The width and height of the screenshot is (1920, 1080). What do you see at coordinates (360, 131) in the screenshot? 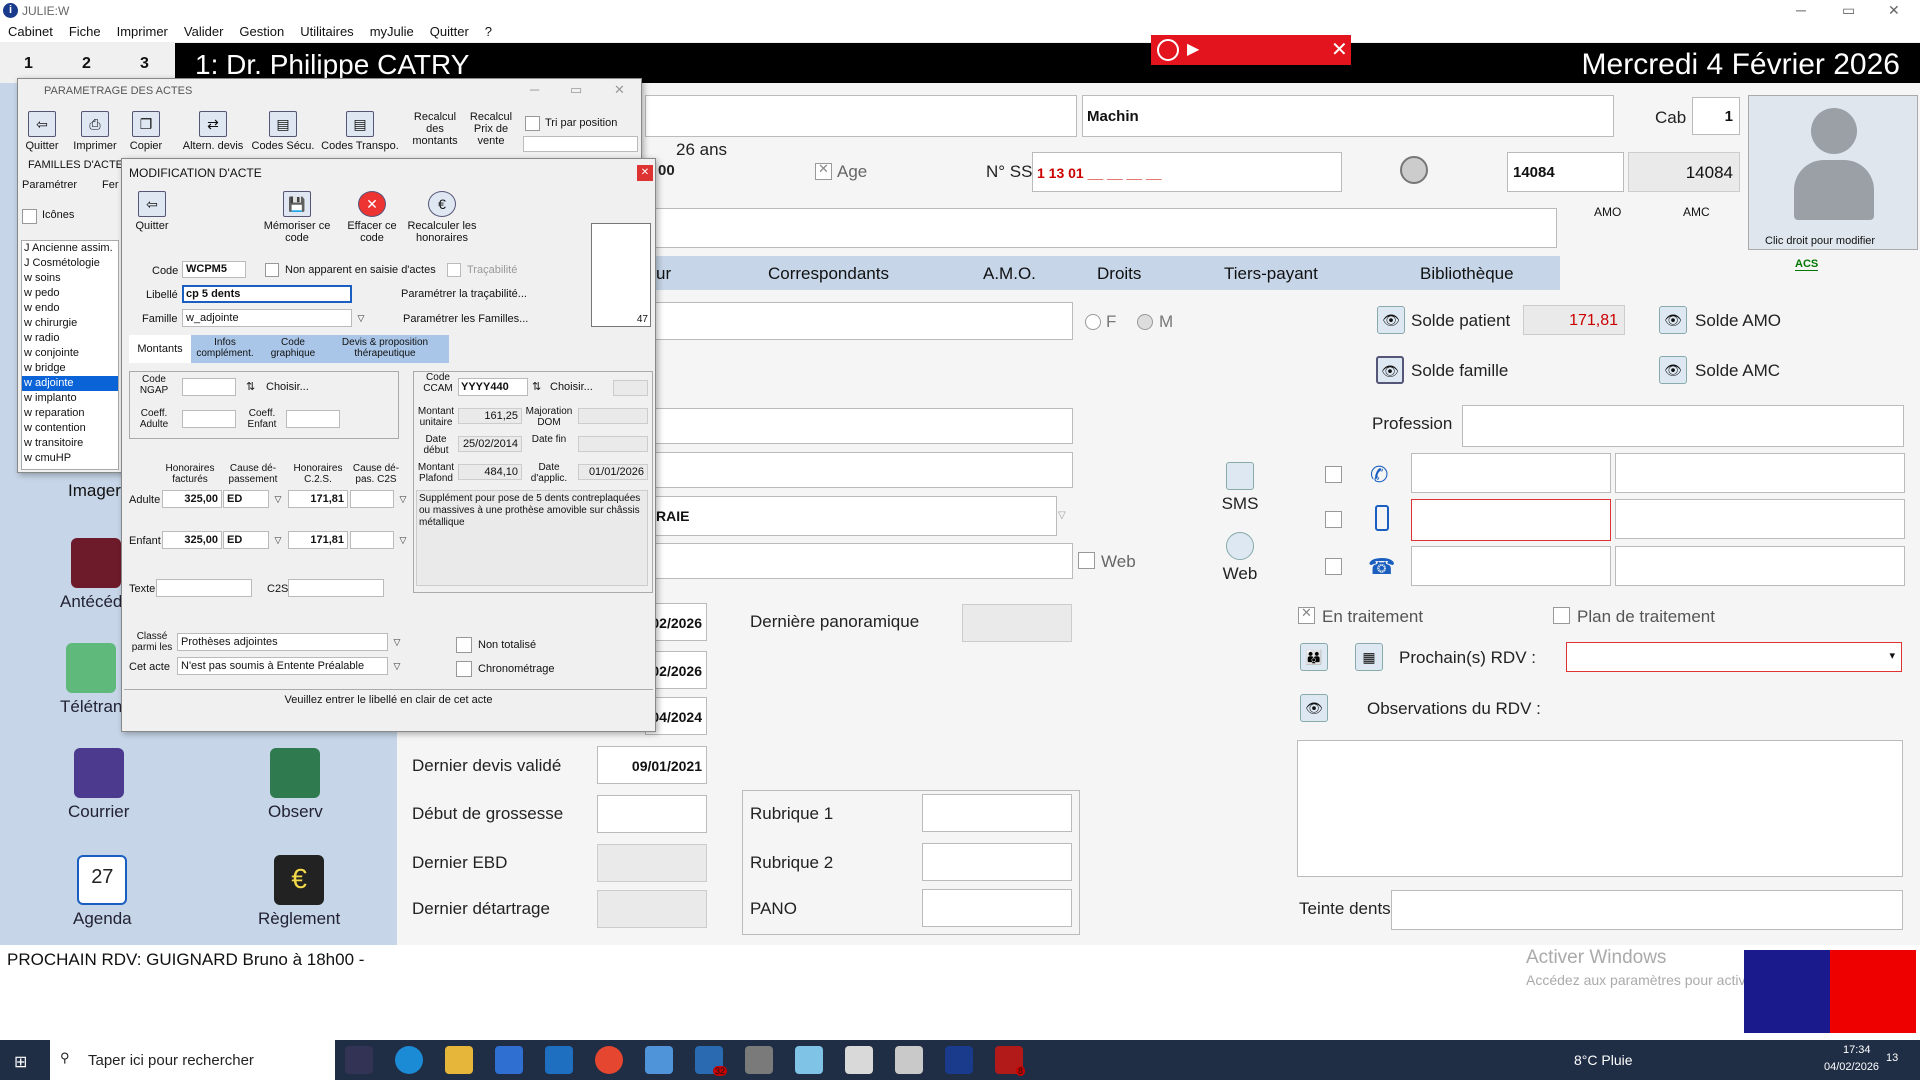
I see `param-codes-transpo-button: ▤ Codes Transpo.` at bounding box center [360, 131].